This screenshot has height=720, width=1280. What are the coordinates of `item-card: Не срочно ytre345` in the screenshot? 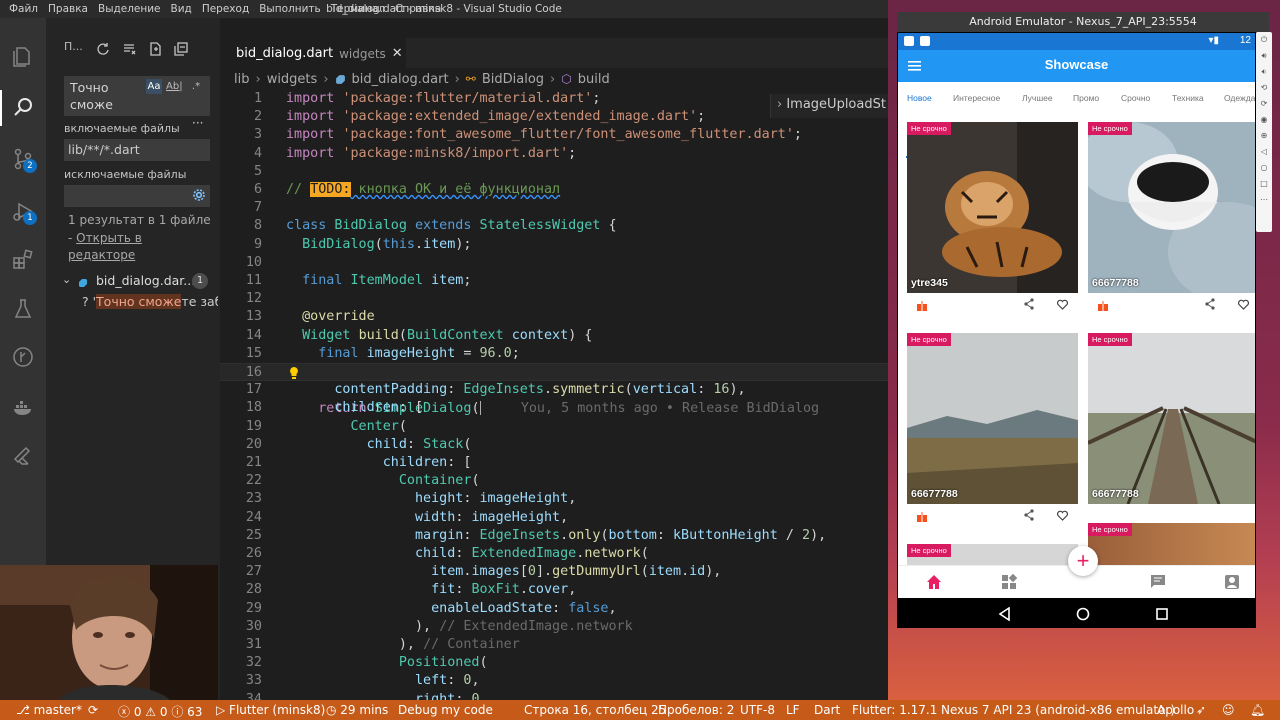 It's located at (992, 207).